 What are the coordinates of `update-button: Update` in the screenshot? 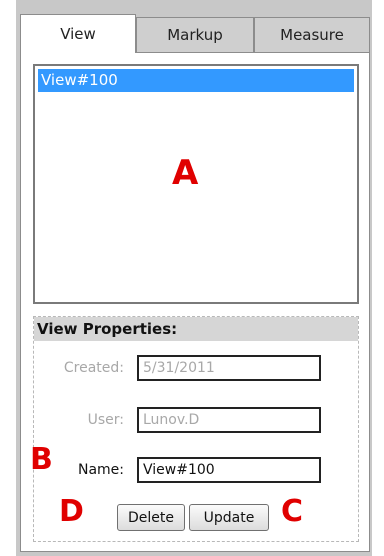 It's located at (229, 517).